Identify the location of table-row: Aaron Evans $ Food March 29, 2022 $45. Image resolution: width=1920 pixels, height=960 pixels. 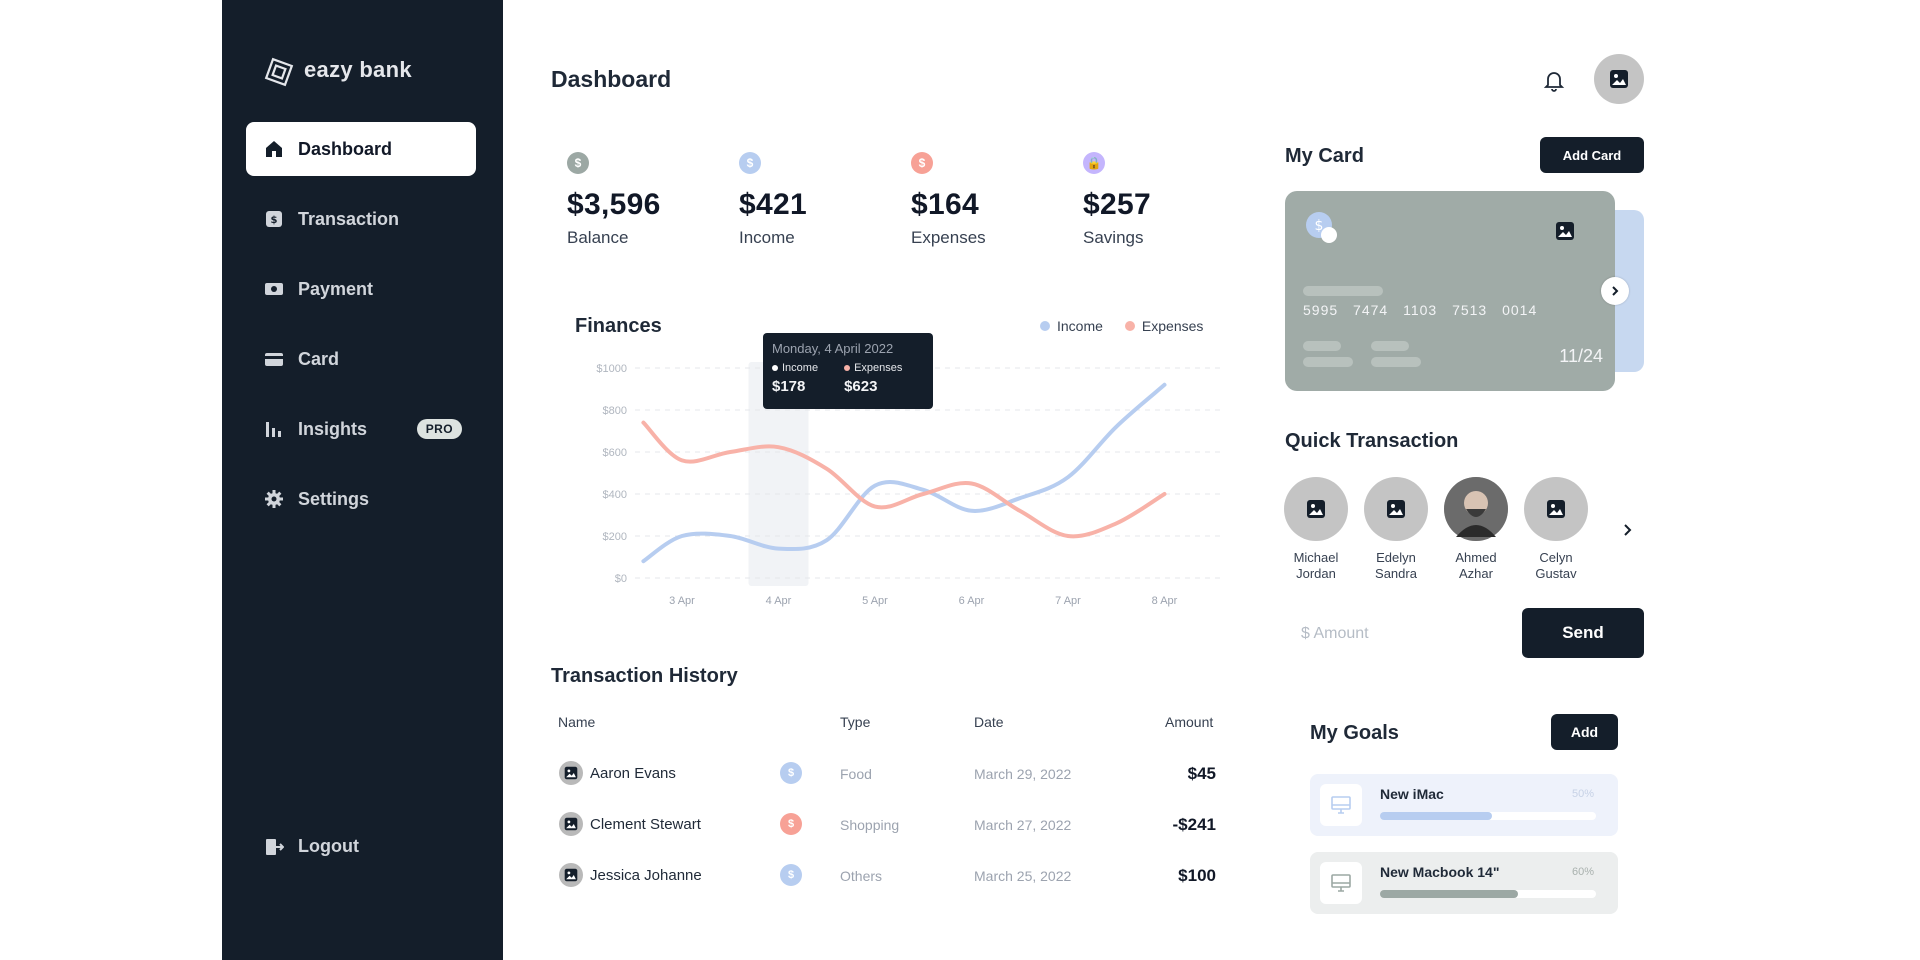
(886, 773).